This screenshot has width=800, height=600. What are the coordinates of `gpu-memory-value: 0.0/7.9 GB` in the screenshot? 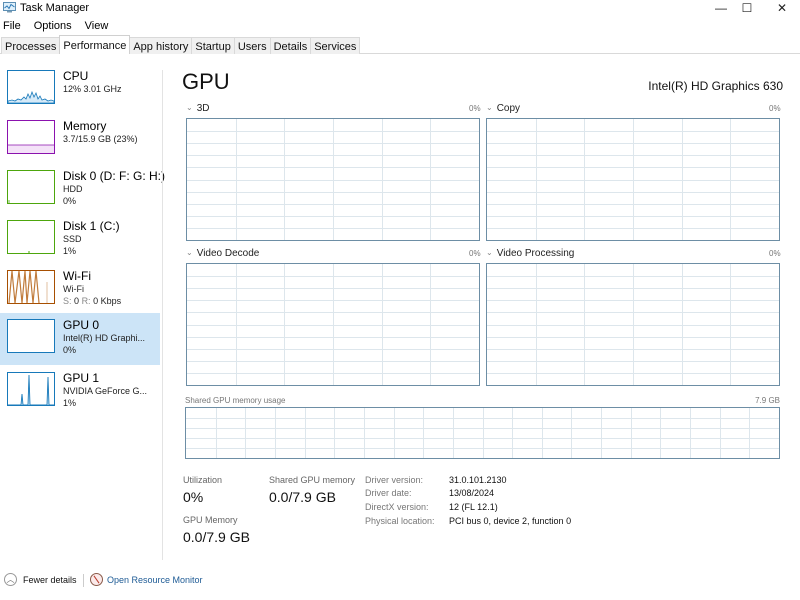 It's located at (216, 537).